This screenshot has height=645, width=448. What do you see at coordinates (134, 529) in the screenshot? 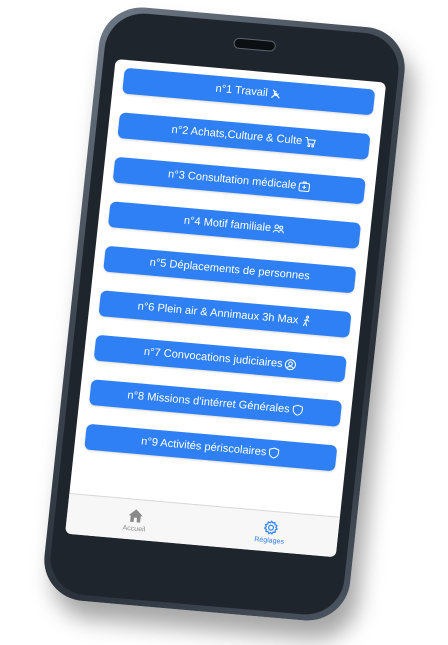
I see `tab-home-label: Accueil` at bounding box center [134, 529].